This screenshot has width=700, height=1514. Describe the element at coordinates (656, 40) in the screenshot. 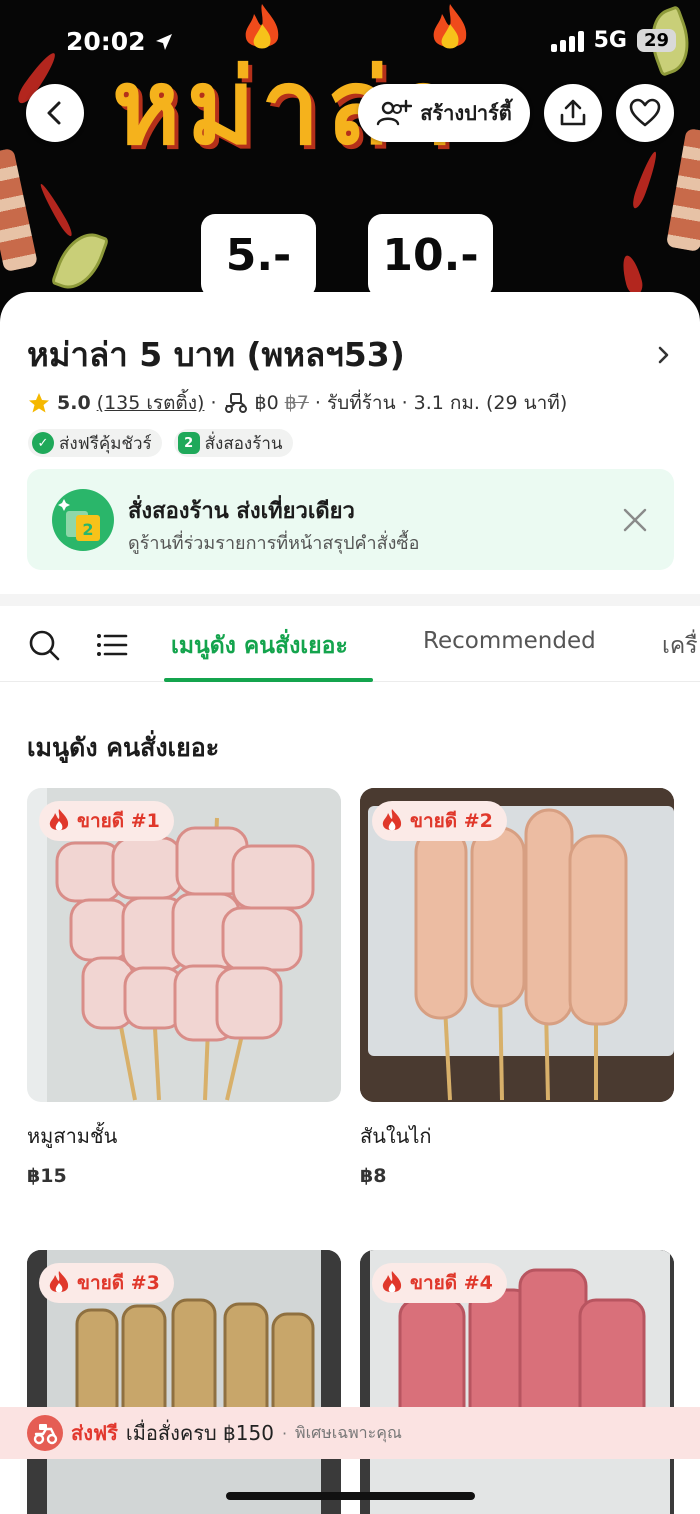

I see `battery-icon: 29` at that location.